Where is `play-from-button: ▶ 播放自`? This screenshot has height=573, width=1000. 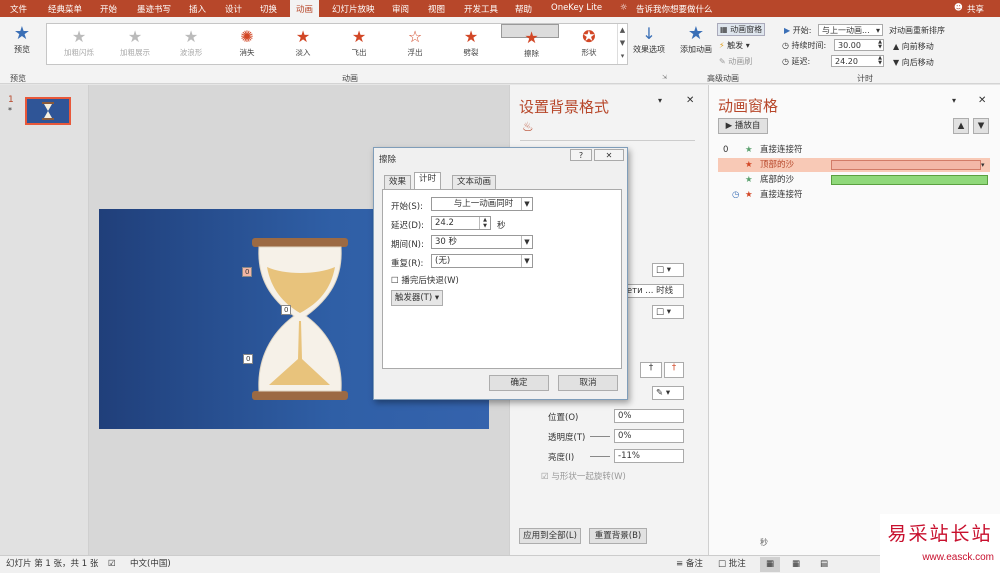 play-from-button: ▶ 播放自 is located at coordinates (743, 126).